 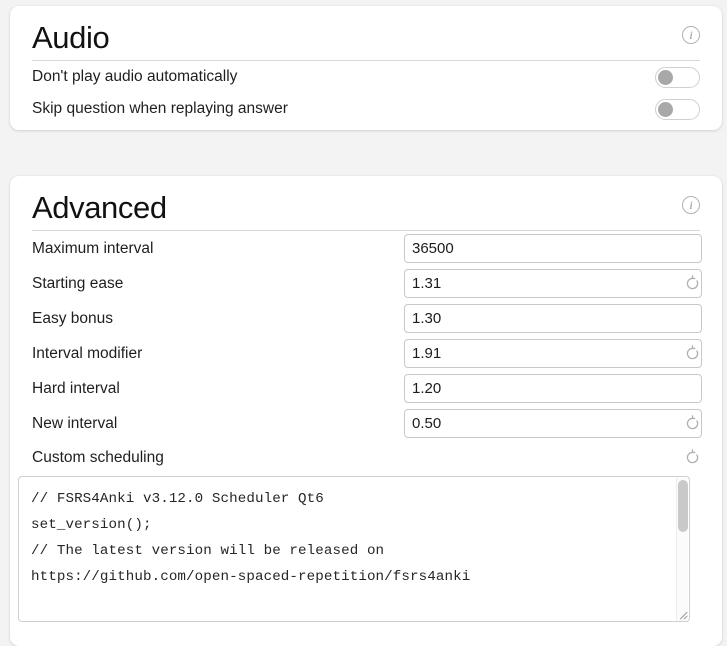 What do you see at coordinates (366, 77) in the screenshot?
I see `setting-row-dont-play-audio-automatically: Don't play audio automatically` at bounding box center [366, 77].